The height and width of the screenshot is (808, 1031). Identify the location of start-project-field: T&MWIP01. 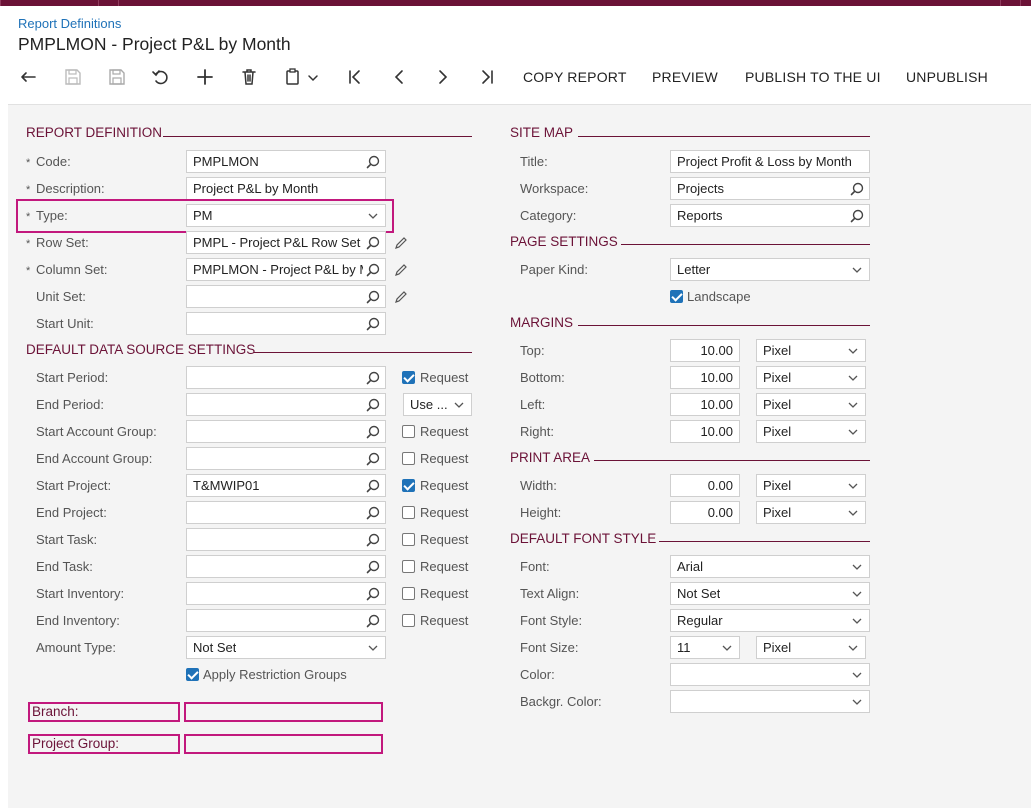
(286, 485).